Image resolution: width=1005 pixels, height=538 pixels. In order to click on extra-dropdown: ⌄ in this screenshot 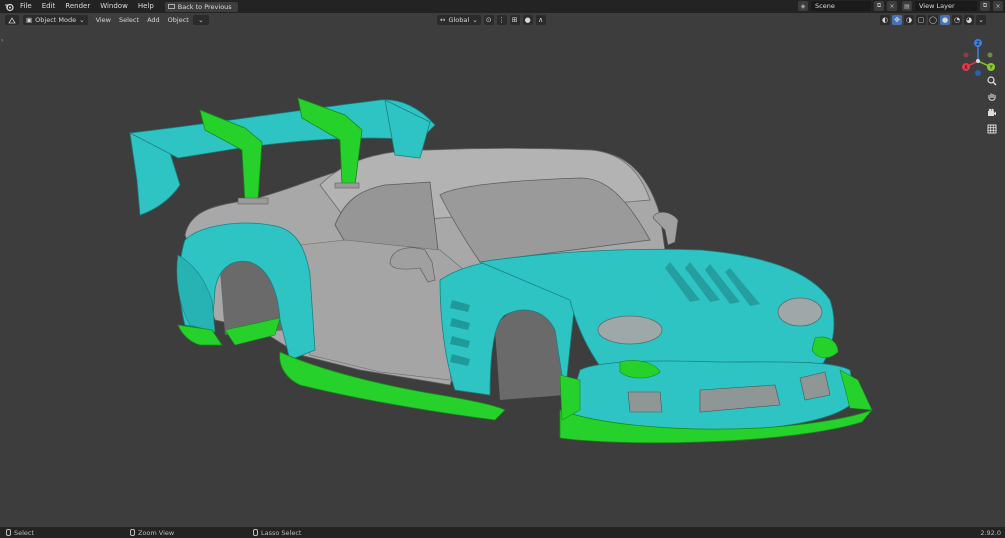, I will do `click(200, 20)`.